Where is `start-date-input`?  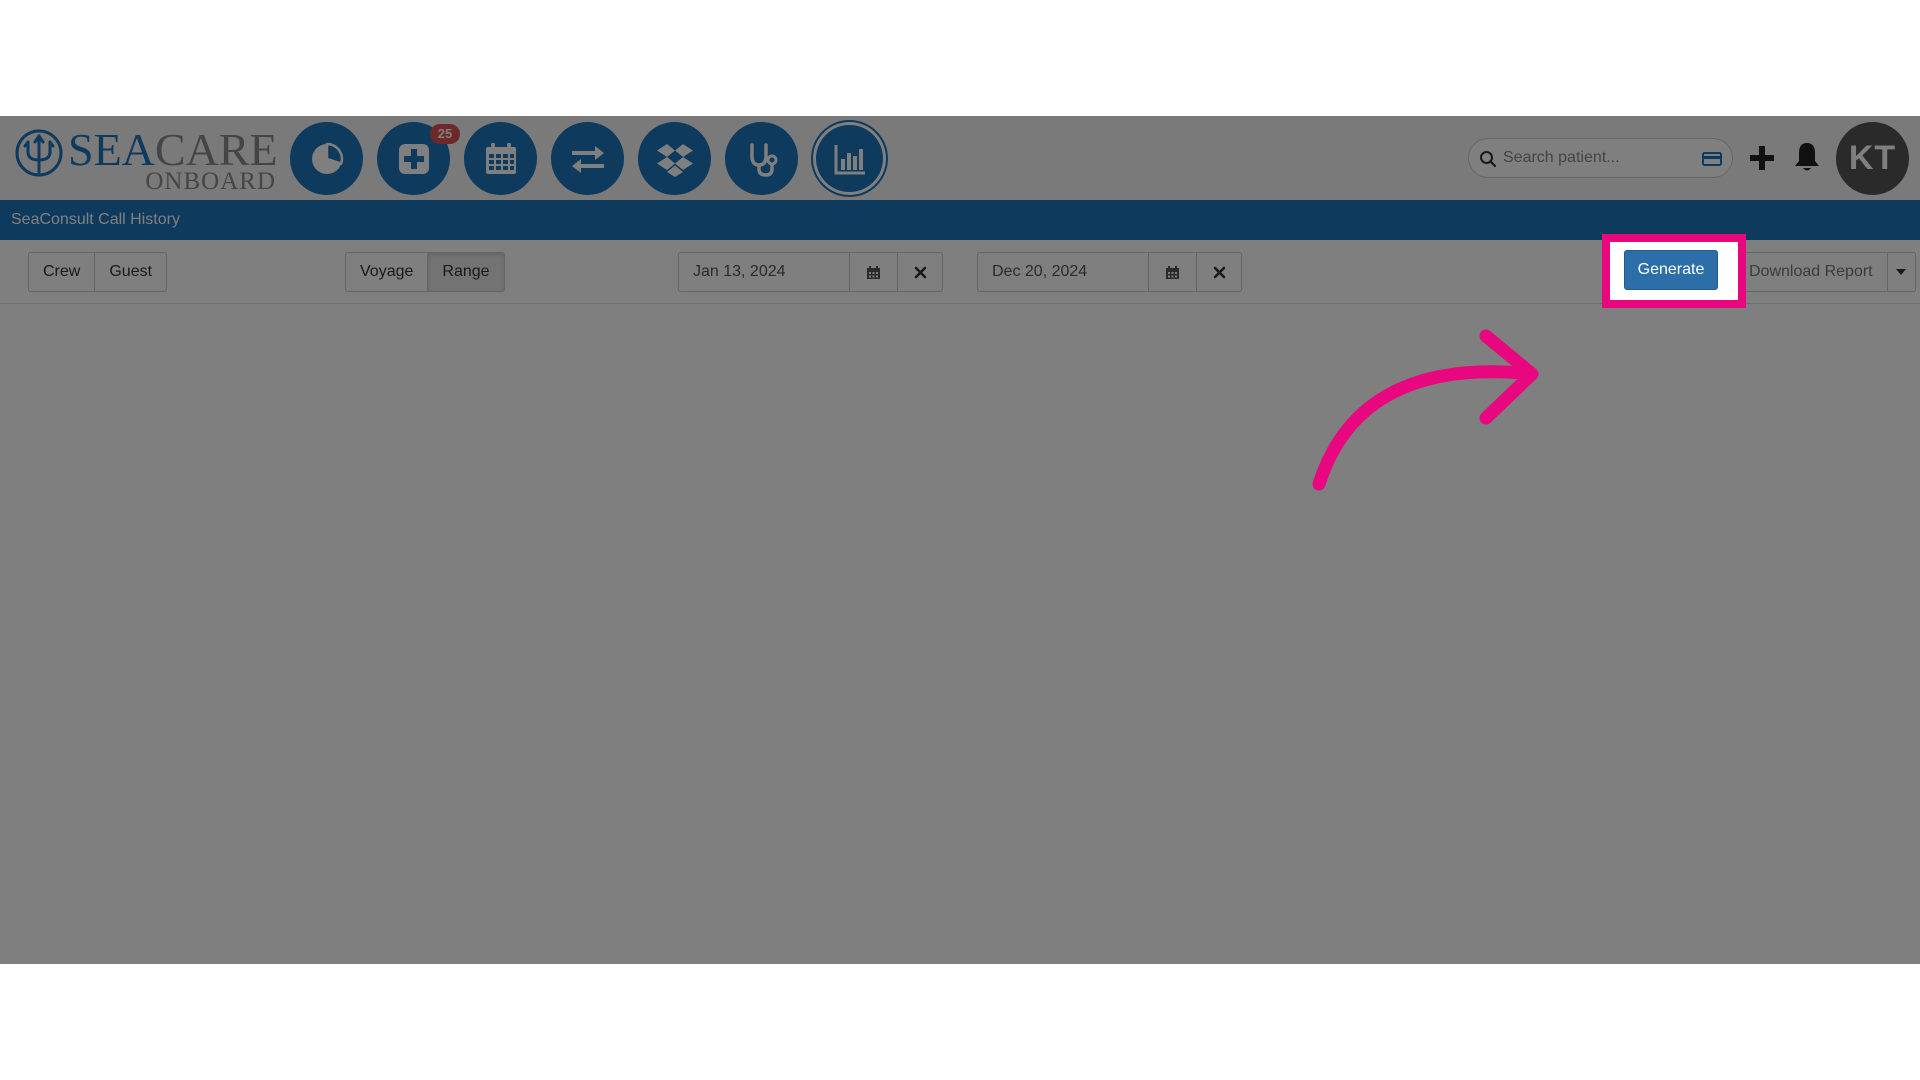
start-date-input is located at coordinates (764, 272).